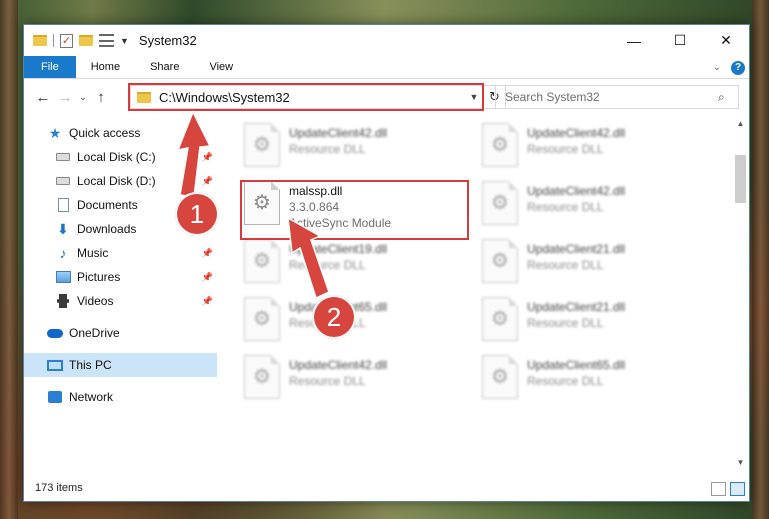 The height and width of the screenshot is (519, 769). I want to click on status-bar: 173 items, so click(386, 488).